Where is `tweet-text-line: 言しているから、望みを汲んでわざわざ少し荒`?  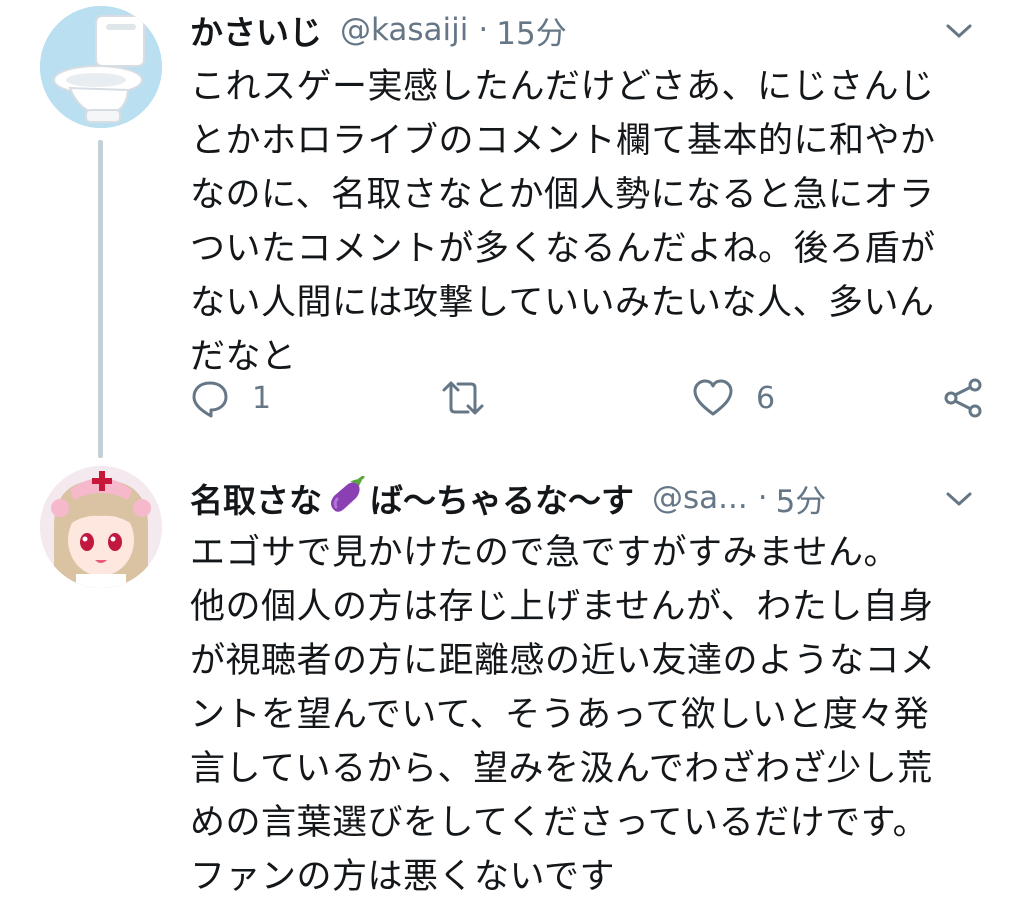 tweet-text-line: 言しているから、望みを汲んでわざわざ少し荒 is located at coordinates (561, 769).